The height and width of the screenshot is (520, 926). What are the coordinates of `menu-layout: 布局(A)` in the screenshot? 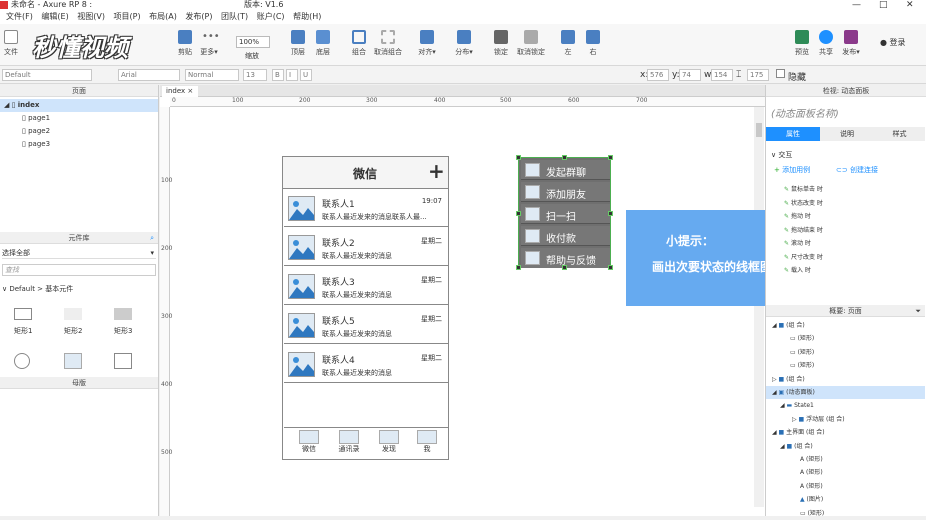 It's located at (163, 16).